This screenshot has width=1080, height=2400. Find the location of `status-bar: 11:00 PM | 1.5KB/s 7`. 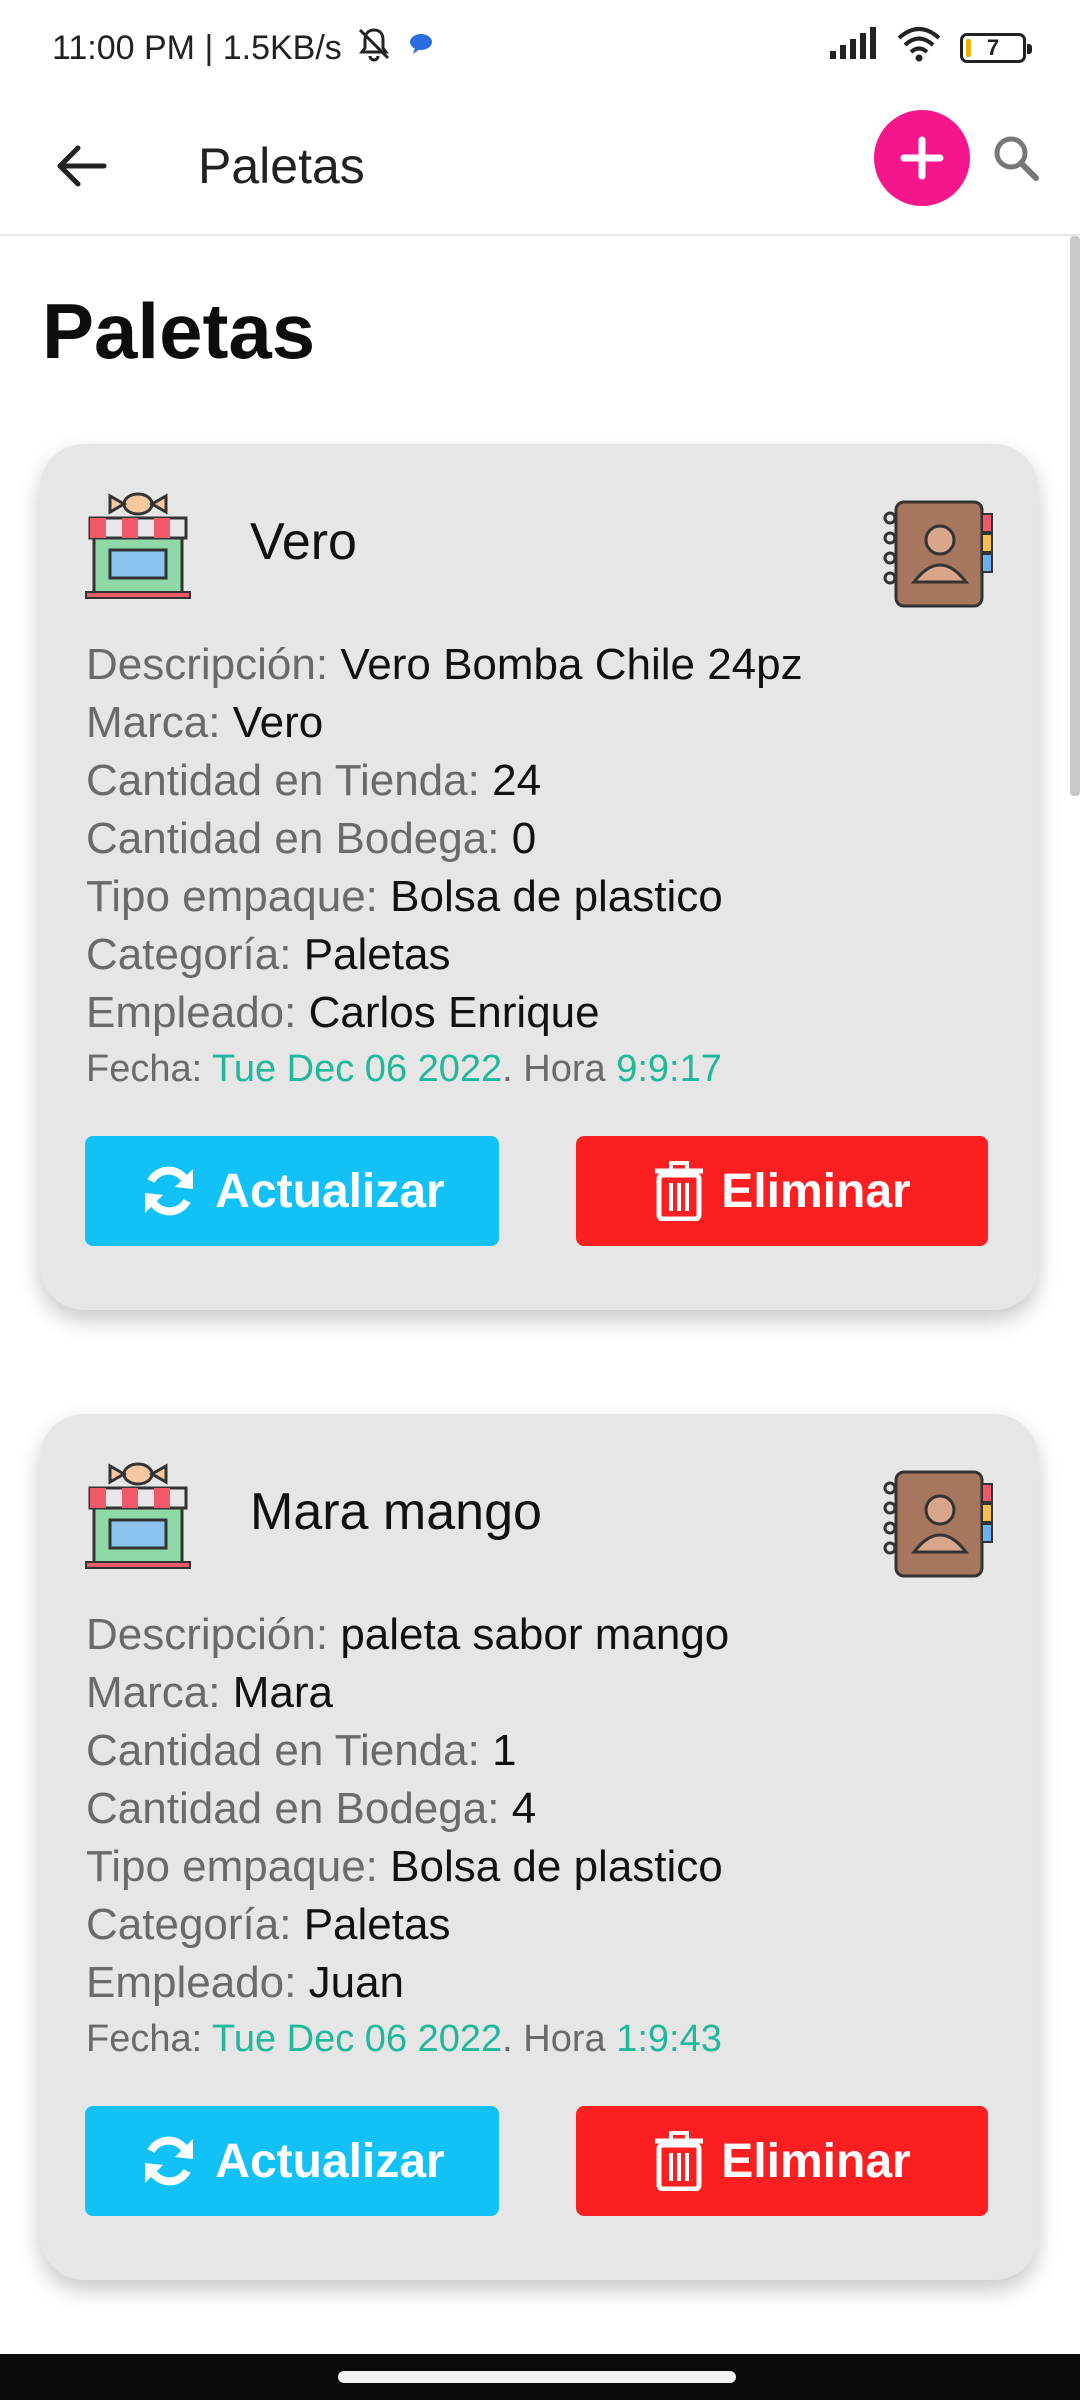

status-bar: 11:00 PM | 1.5KB/s 7 is located at coordinates (540, 48).